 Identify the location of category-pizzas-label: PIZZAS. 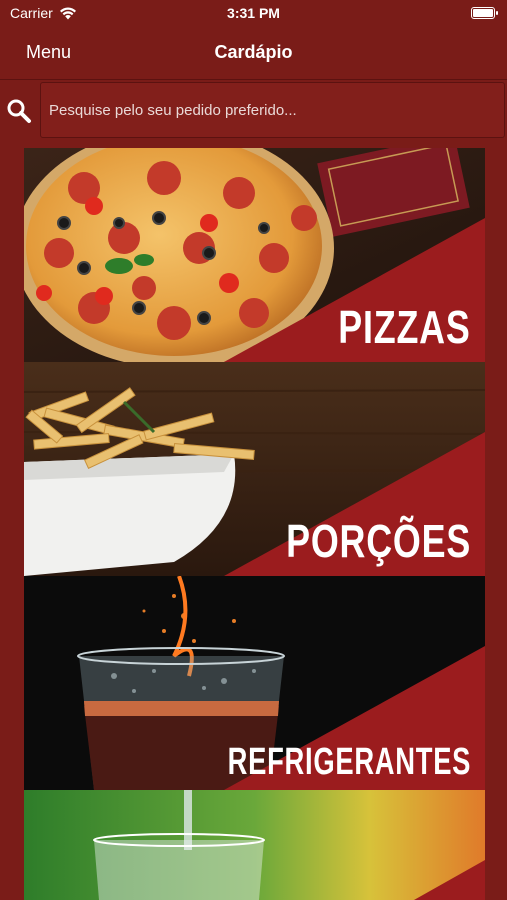
(404, 327).